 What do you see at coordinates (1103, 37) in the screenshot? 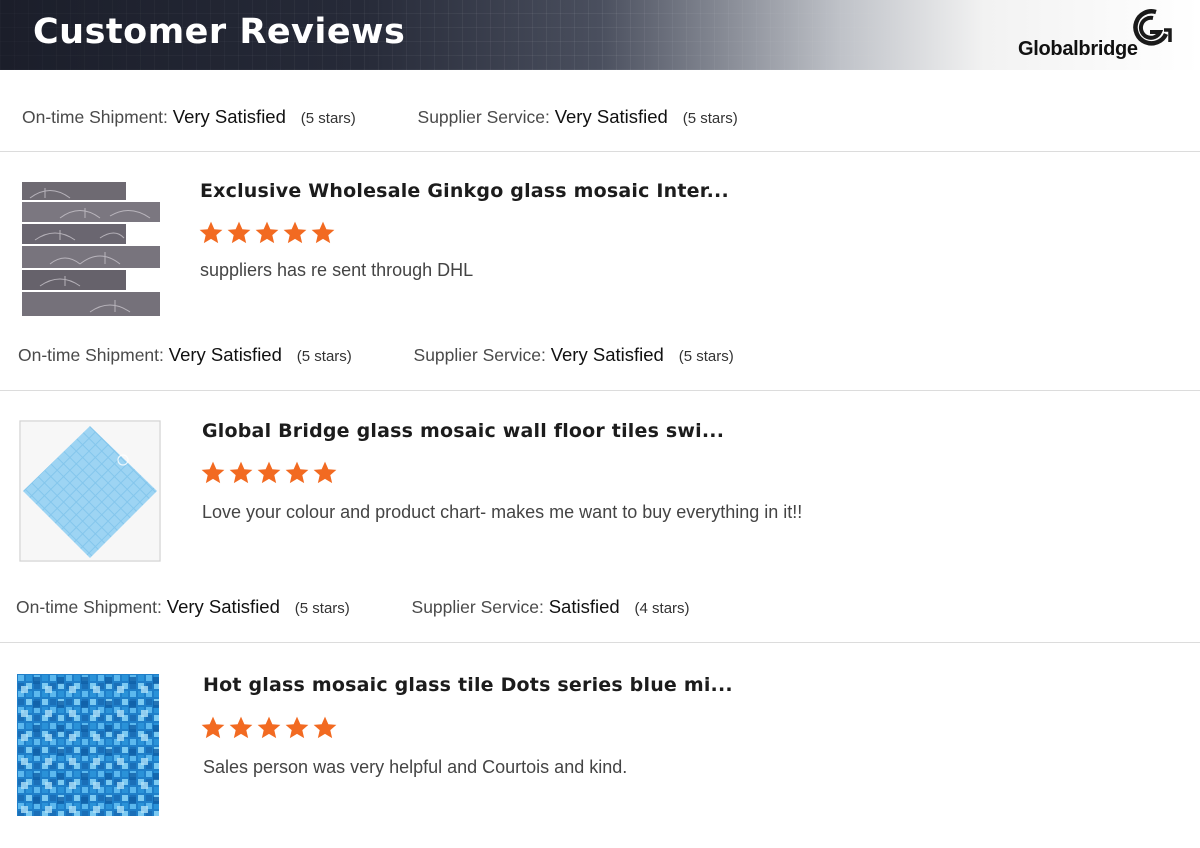
I see `globalbridge-logo: Globalbridge` at bounding box center [1103, 37].